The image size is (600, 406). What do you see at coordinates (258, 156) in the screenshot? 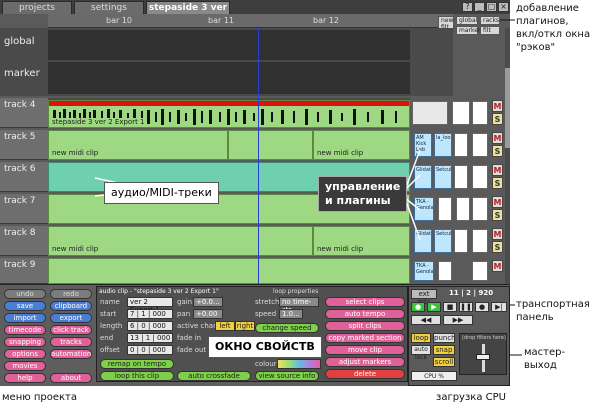
I see `playhead-line` at bounding box center [258, 156].